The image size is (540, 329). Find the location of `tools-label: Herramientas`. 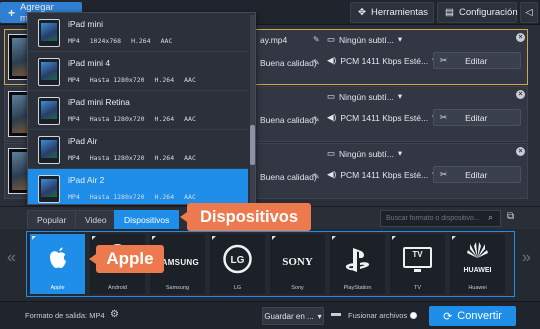

tools-label: Herramientas is located at coordinates (399, 12).